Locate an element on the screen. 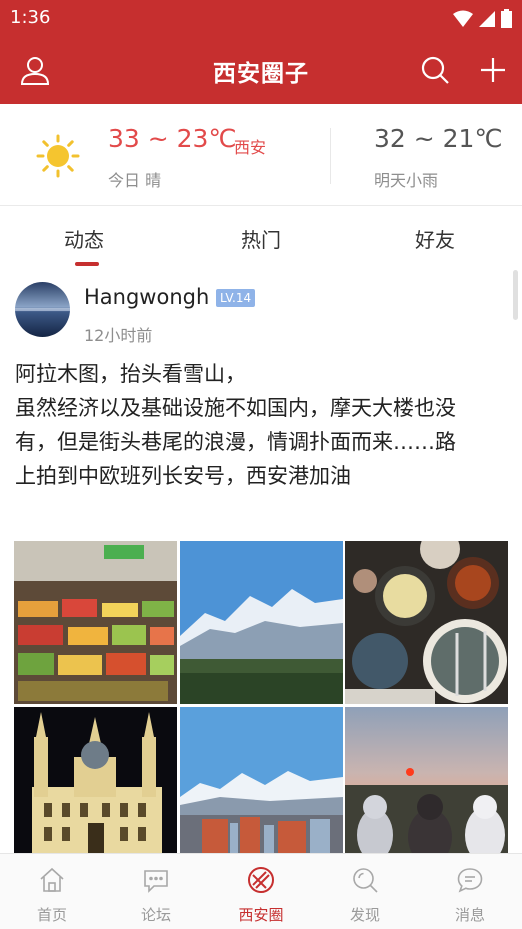 The image size is (522, 929). sunset-photo is located at coordinates (426, 780).